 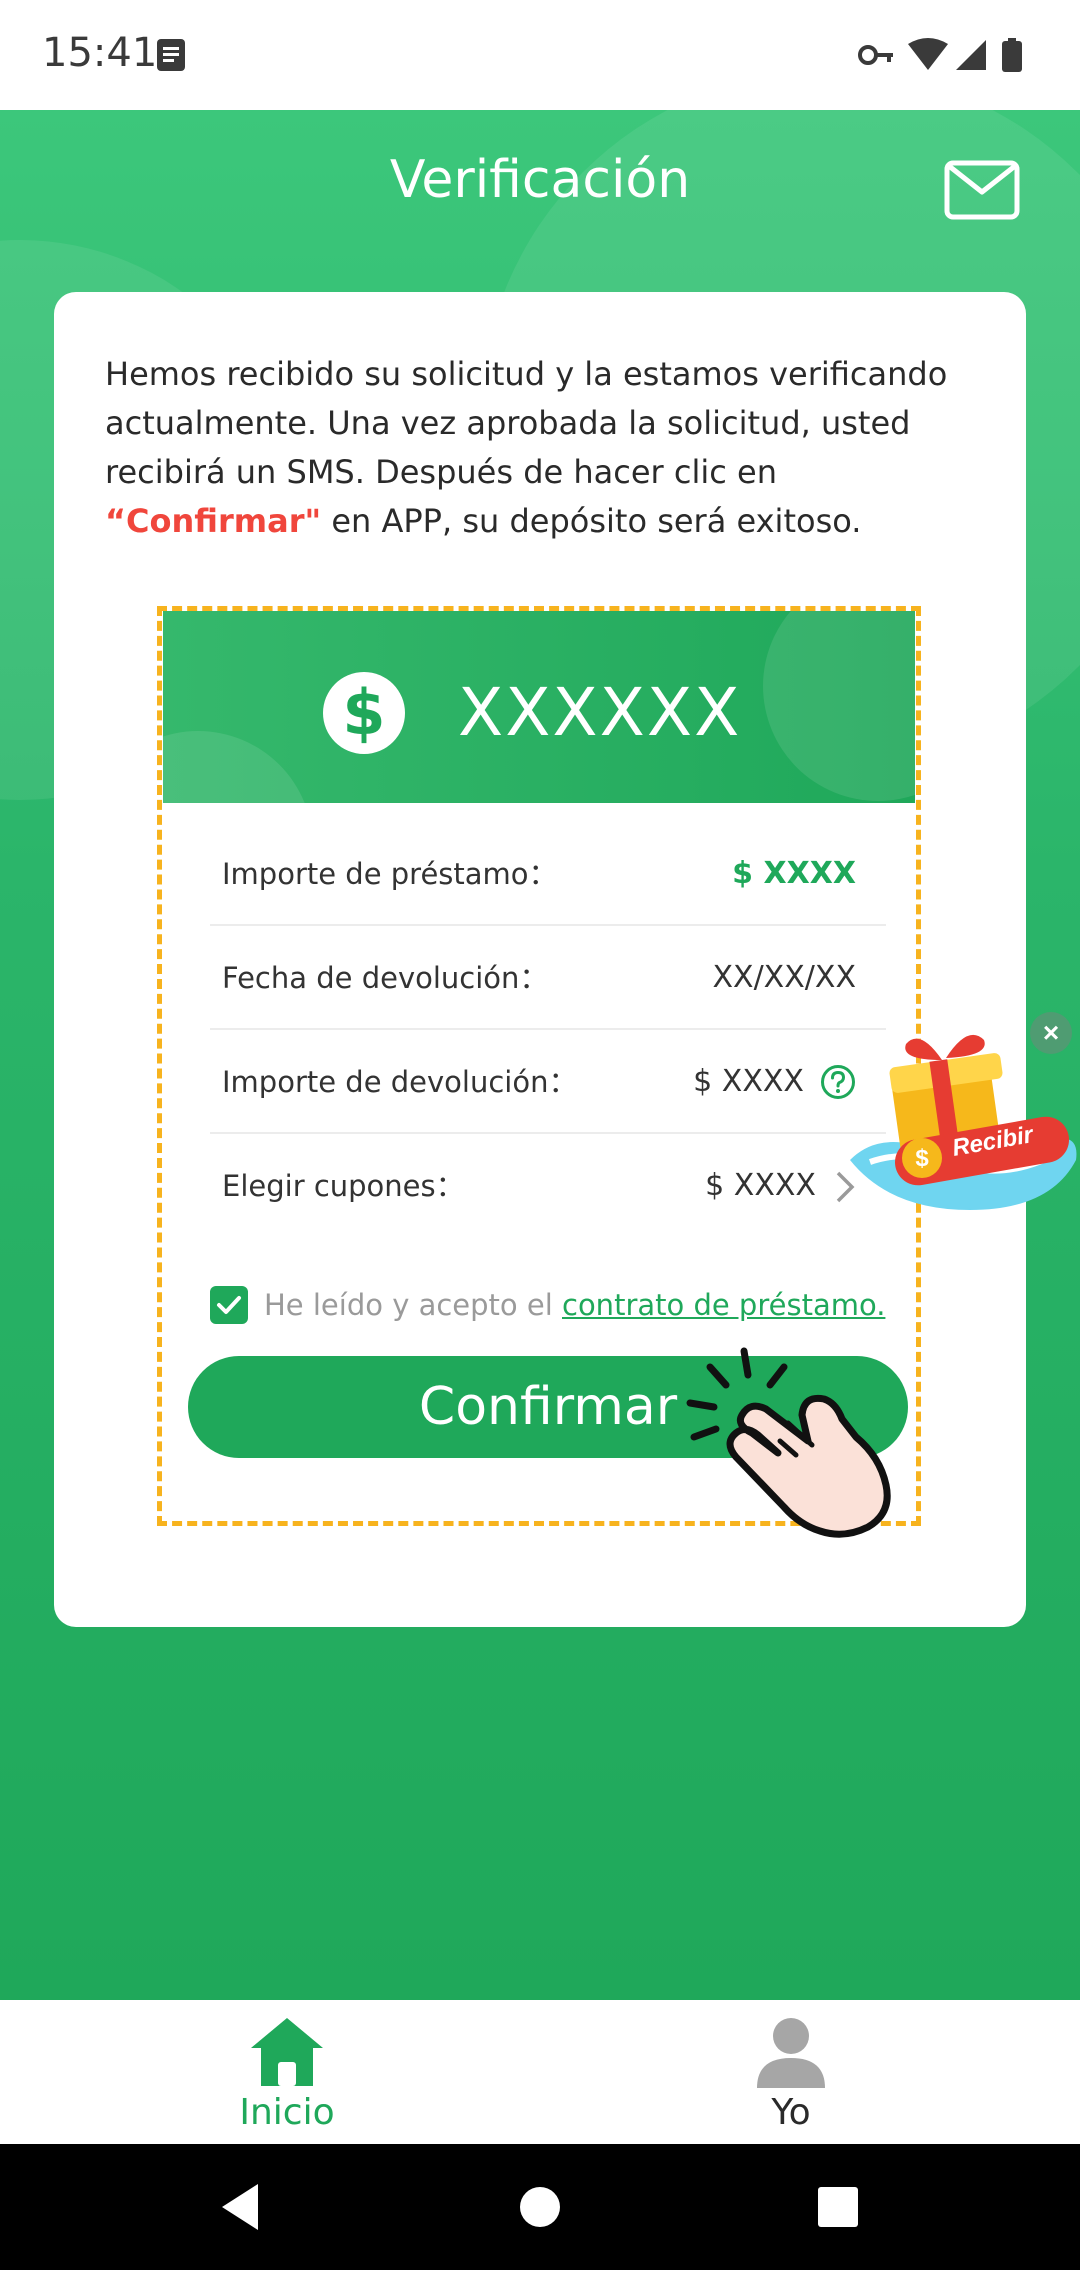 I want to click on back-icon, so click(x=243, y=2207).